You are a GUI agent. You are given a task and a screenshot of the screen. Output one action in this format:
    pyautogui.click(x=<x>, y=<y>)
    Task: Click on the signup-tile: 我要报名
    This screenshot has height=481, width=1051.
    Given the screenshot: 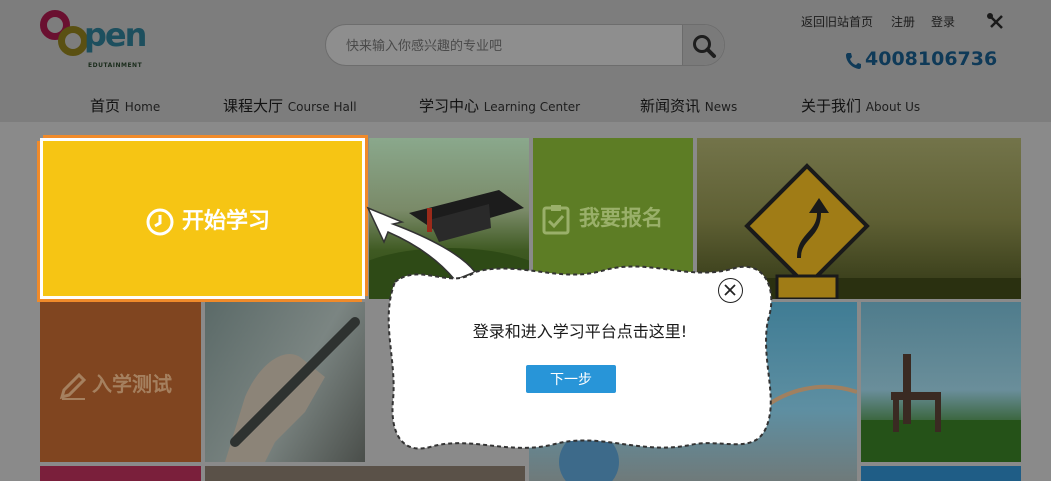 What is the action you would take?
    pyautogui.click(x=613, y=218)
    